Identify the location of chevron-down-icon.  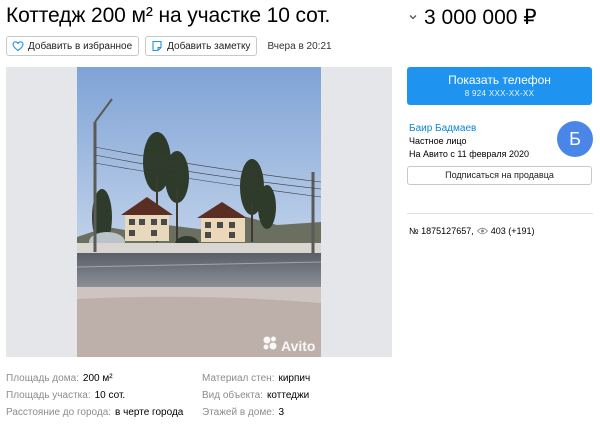
(413, 17).